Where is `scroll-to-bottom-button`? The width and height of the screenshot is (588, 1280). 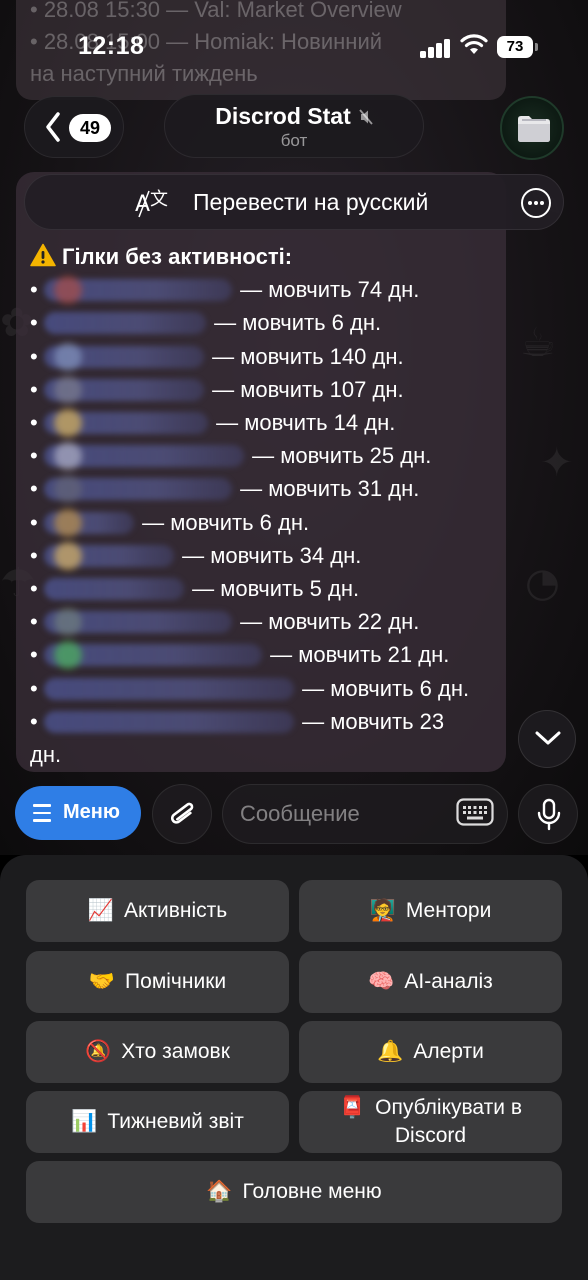 scroll-to-bottom-button is located at coordinates (547, 739).